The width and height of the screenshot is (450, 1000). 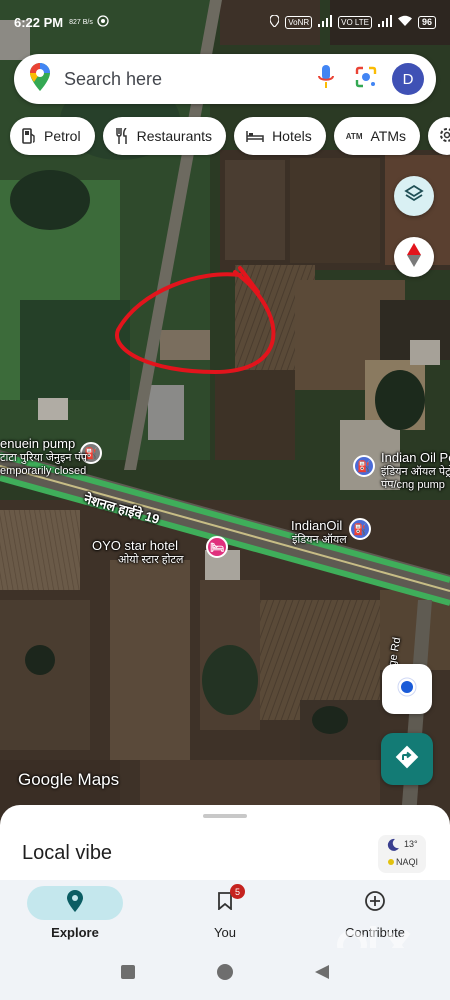 I want to click on oyo-hindi-label: ओयो स्टार होटल, so click(x=151, y=560).